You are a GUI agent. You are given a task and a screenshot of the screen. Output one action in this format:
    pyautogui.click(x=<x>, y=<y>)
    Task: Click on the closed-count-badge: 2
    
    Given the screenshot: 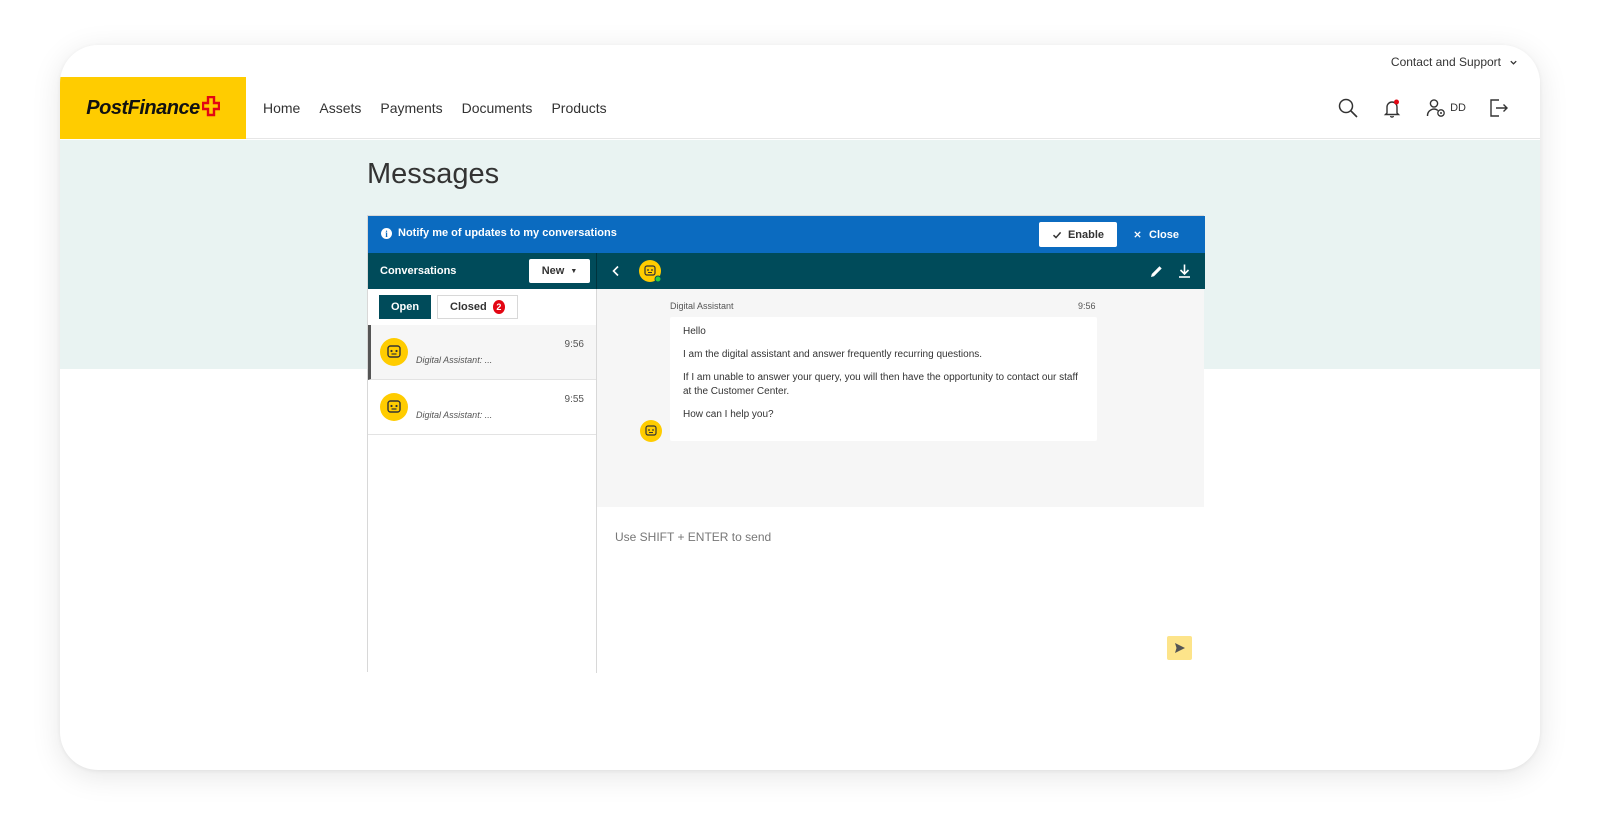 What is the action you would take?
    pyautogui.click(x=498, y=307)
    